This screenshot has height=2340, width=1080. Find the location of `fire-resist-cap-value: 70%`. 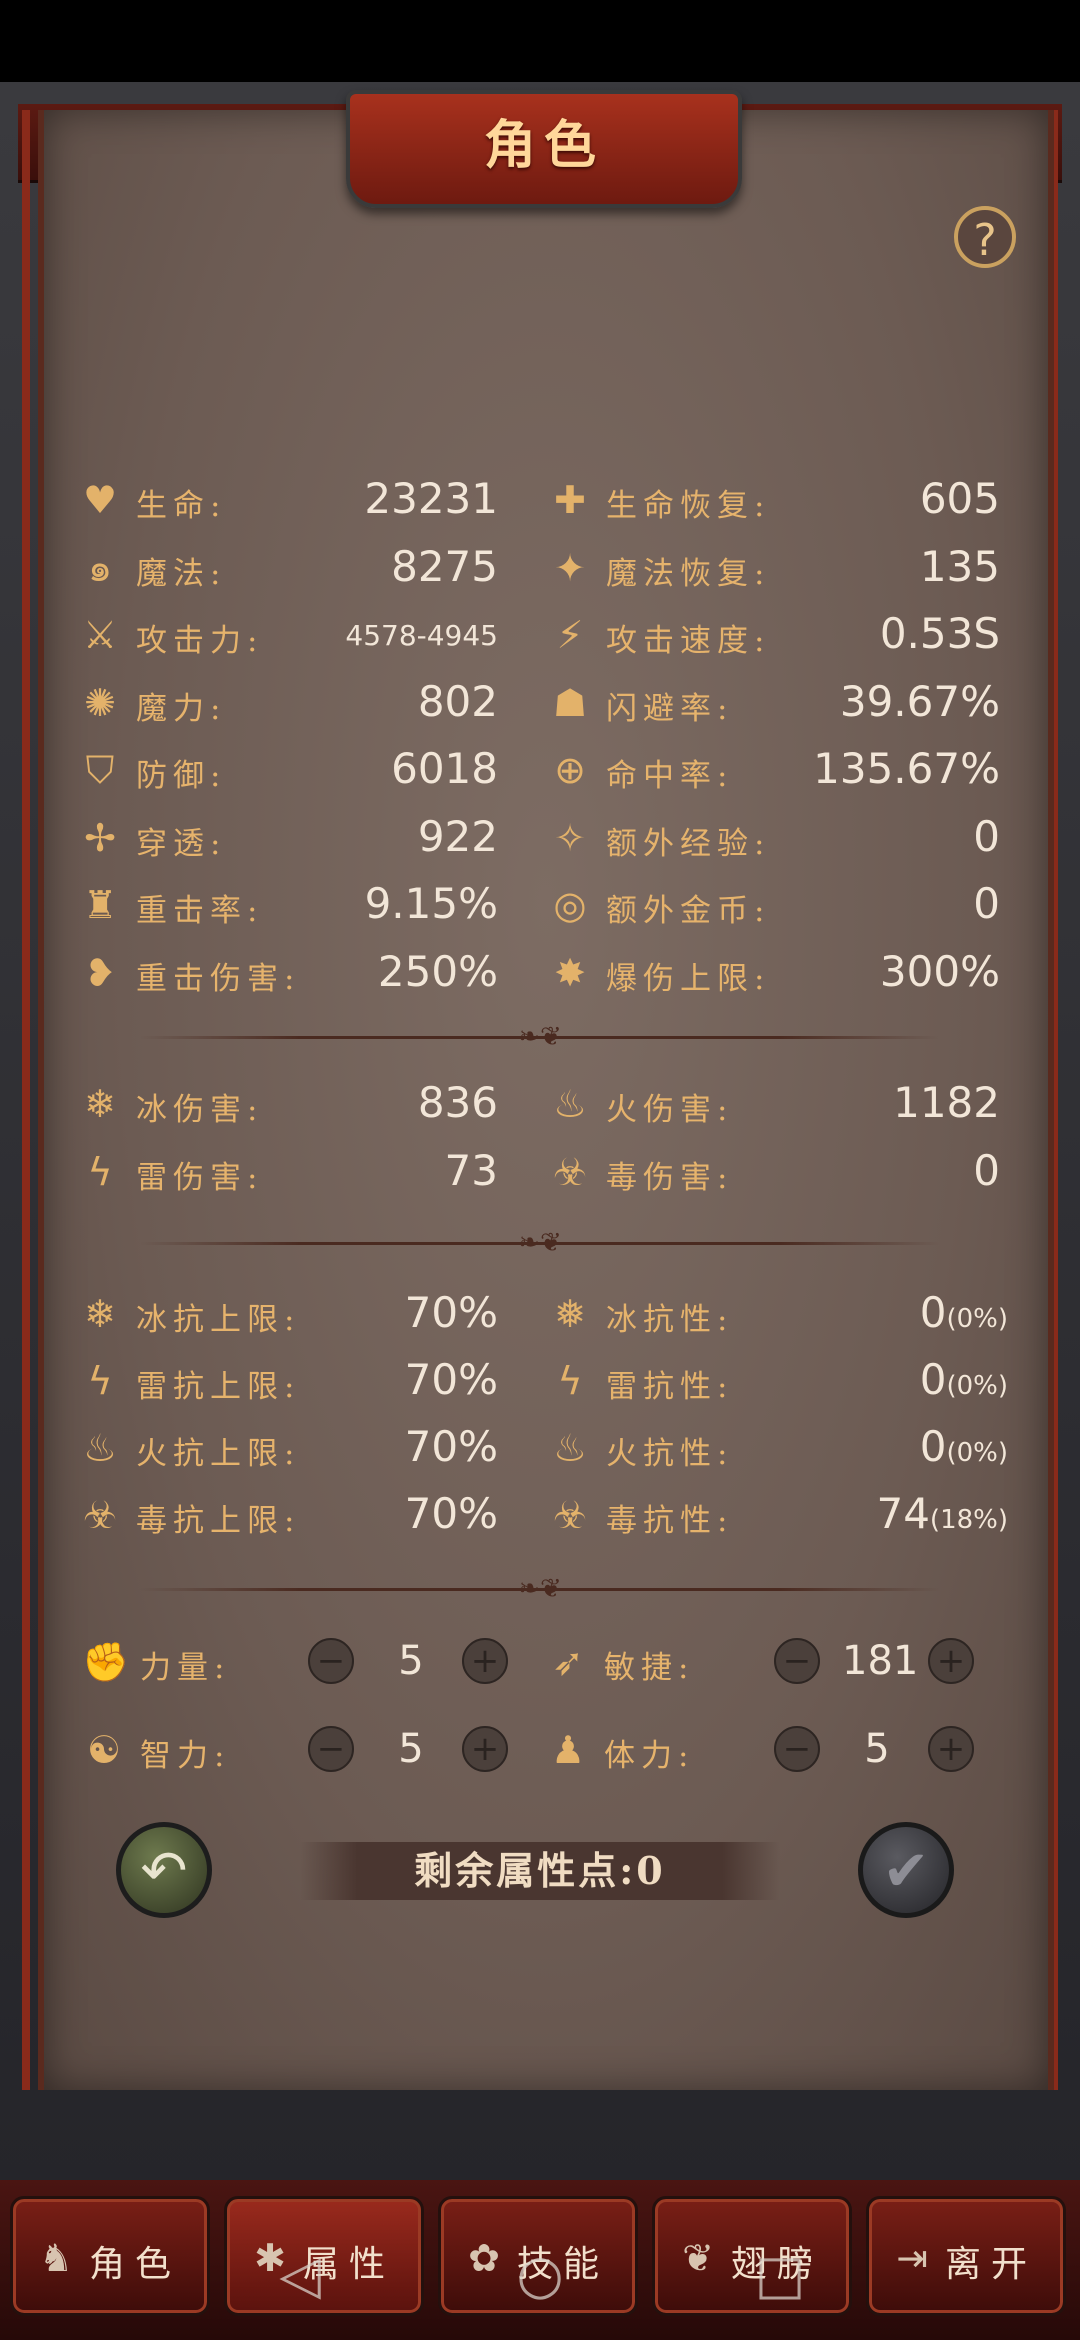

fire-resist-cap-value: 70% is located at coordinates (451, 1446).